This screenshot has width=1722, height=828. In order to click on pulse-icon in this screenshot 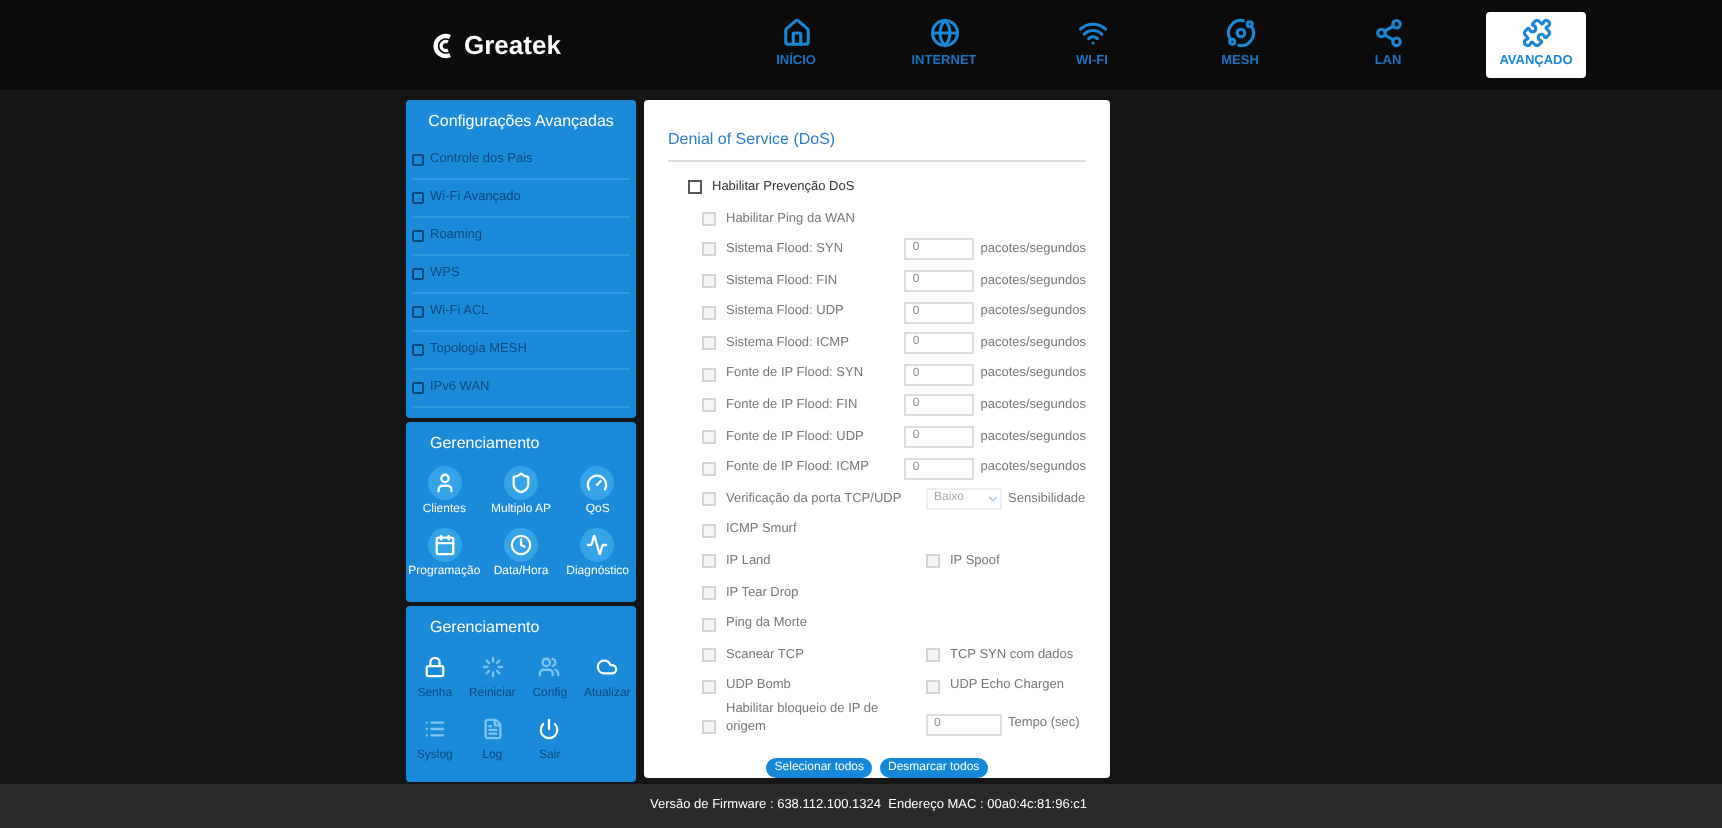, I will do `click(597, 545)`.